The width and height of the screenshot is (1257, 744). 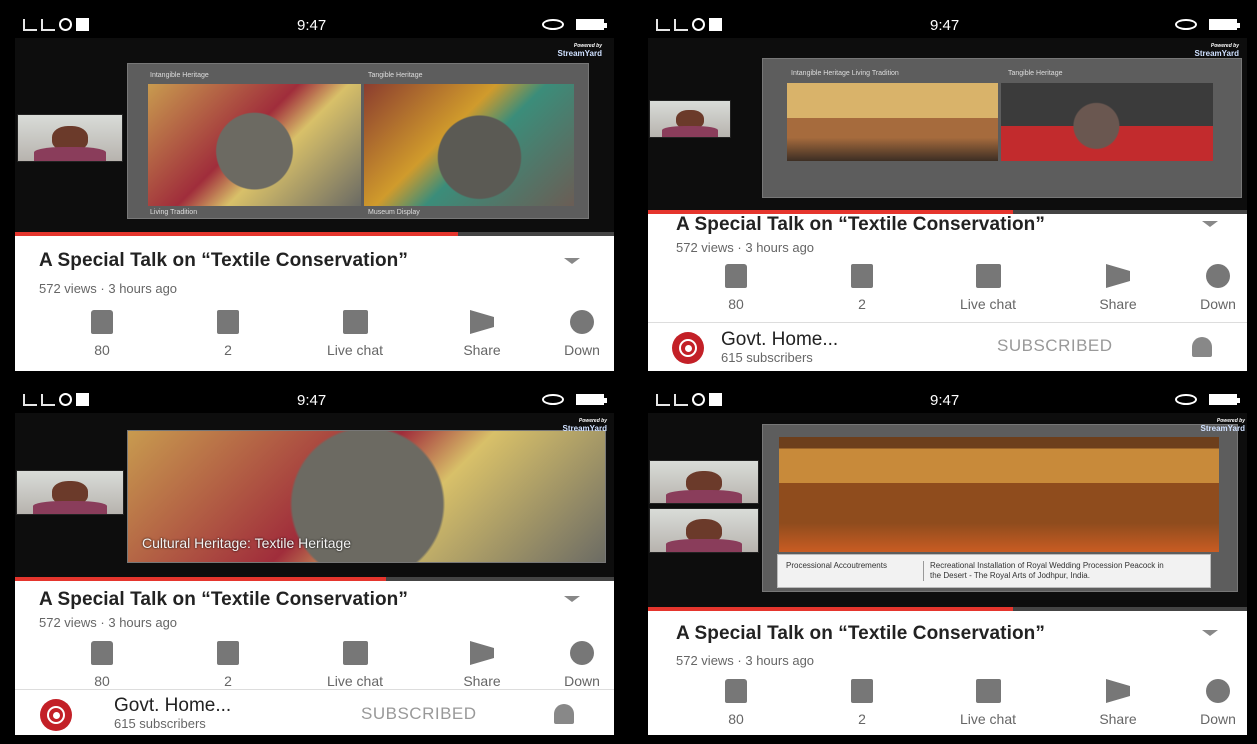 I want to click on dislike-count: 2, so click(x=228, y=681).